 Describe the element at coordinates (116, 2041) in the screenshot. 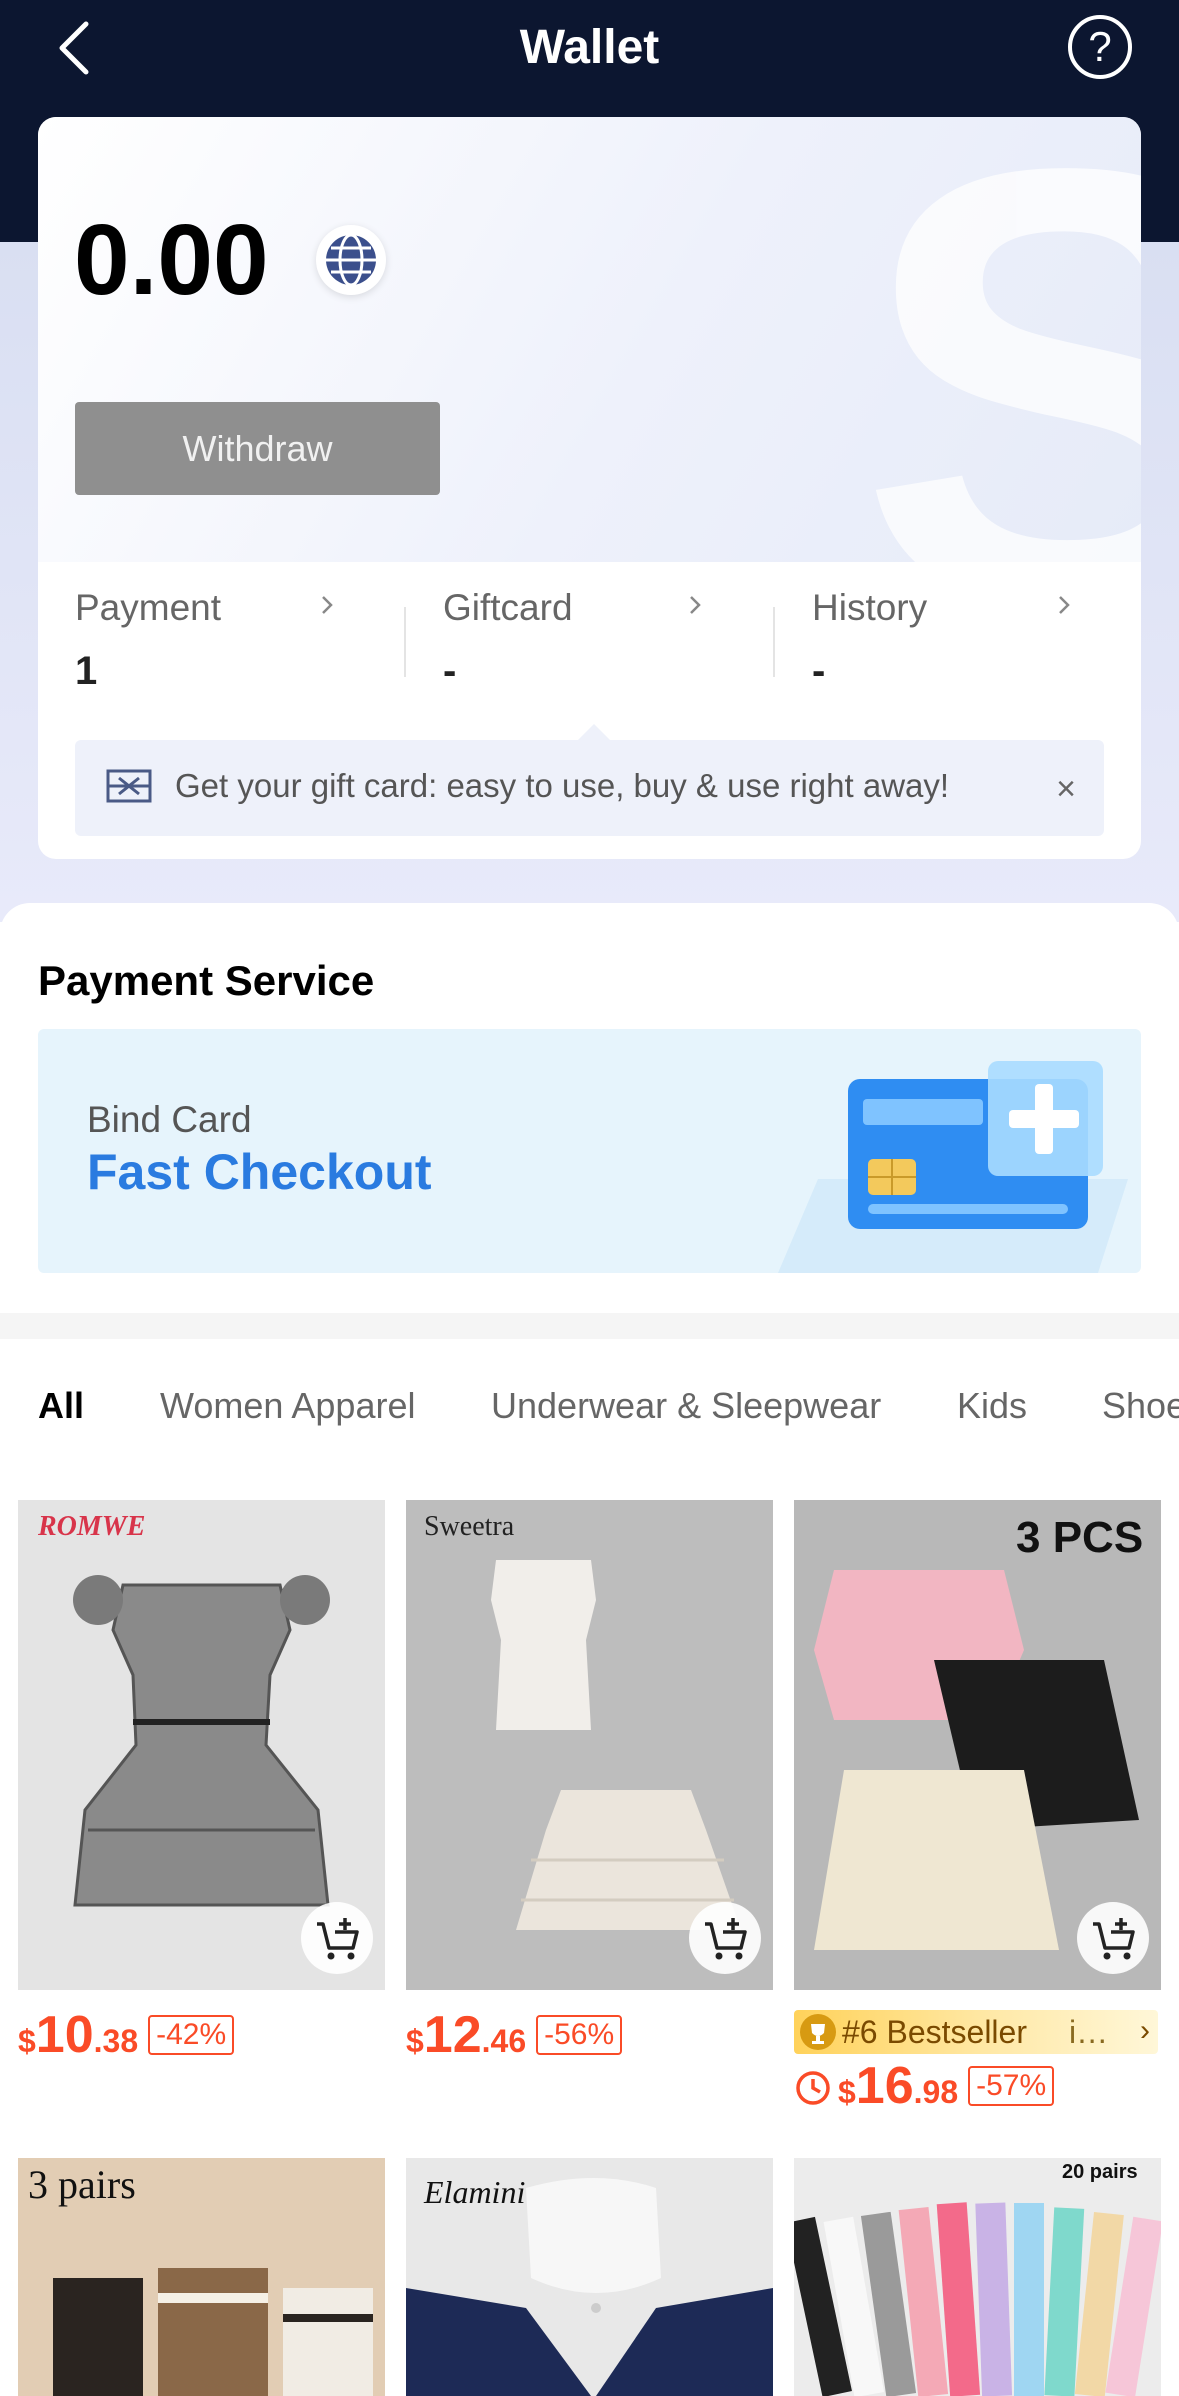

I see `price-decimal: .38` at that location.